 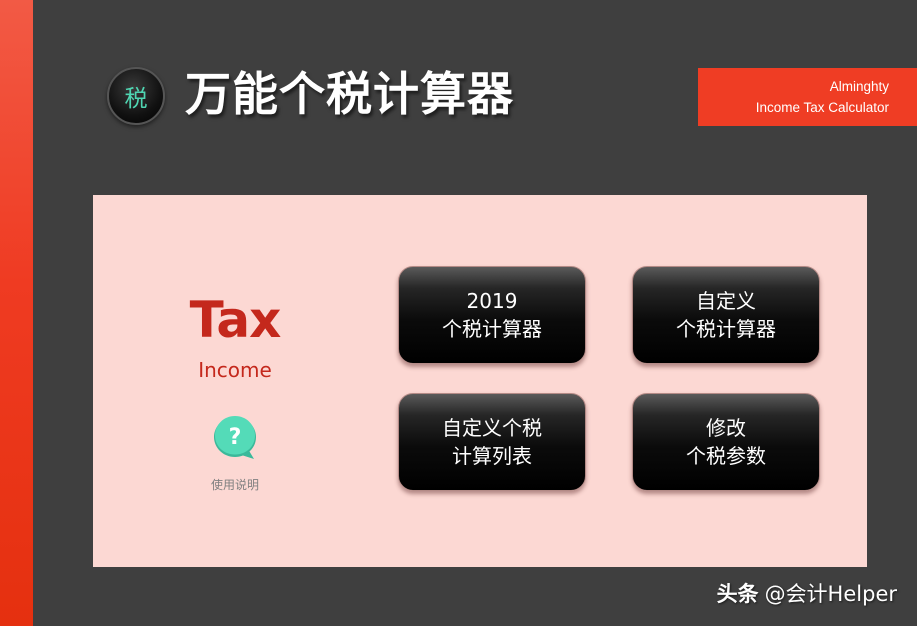 What do you see at coordinates (492, 456) in the screenshot?
I see `button-label-line-2: 计算列表` at bounding box center [492, 456].